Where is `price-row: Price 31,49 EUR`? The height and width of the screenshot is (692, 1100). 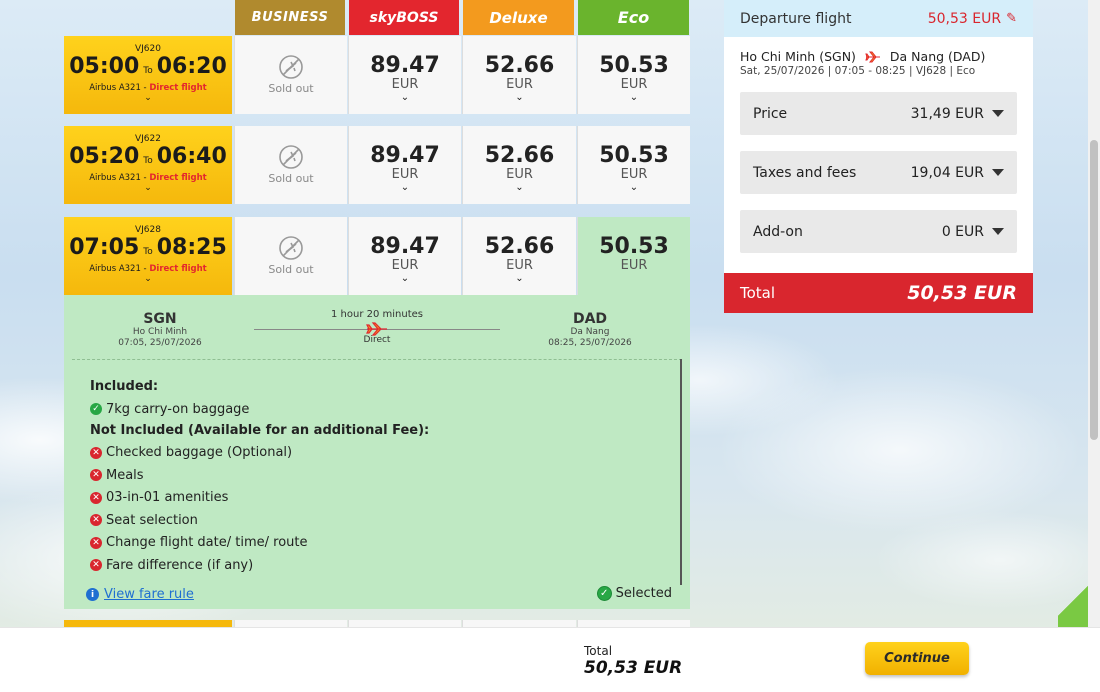
price-row: Price 31,49 EUR is located at coordinates (878, 113).